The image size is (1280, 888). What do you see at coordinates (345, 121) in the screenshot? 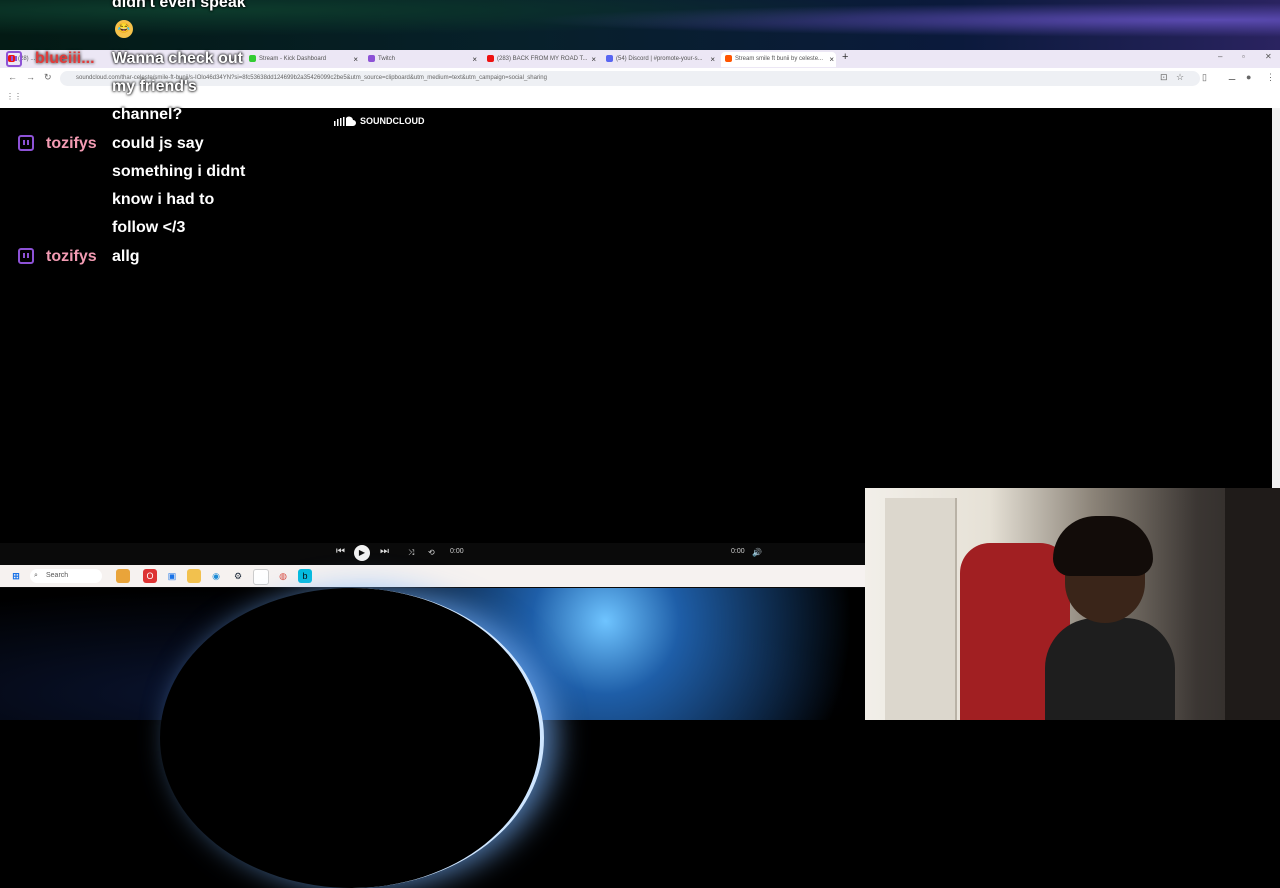
I see `soundcloud-cloud-icon` at bounding box center [345, 121].